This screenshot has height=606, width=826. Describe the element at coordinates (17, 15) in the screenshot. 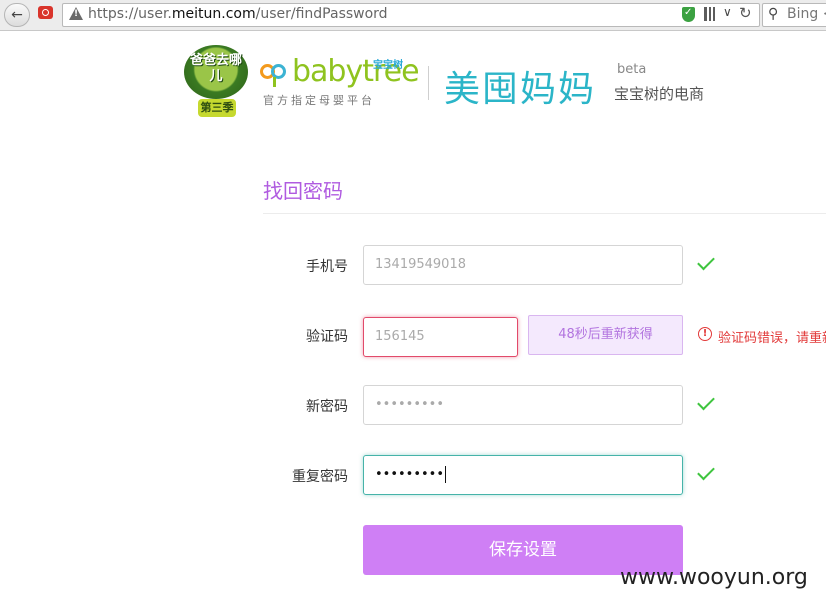

I see `back-arrow-icon: ←` at that location.